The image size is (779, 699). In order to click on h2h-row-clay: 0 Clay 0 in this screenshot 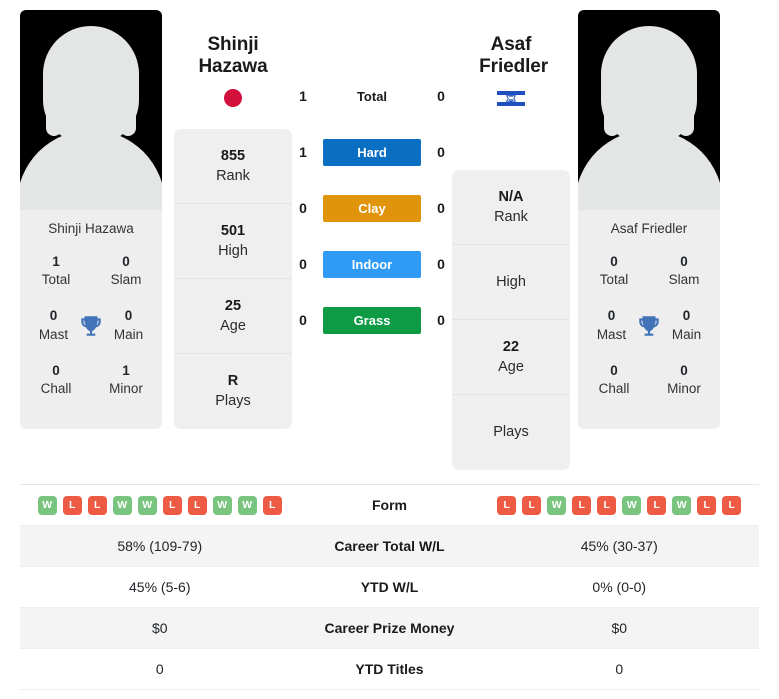, I will do `click(372, 208)`.